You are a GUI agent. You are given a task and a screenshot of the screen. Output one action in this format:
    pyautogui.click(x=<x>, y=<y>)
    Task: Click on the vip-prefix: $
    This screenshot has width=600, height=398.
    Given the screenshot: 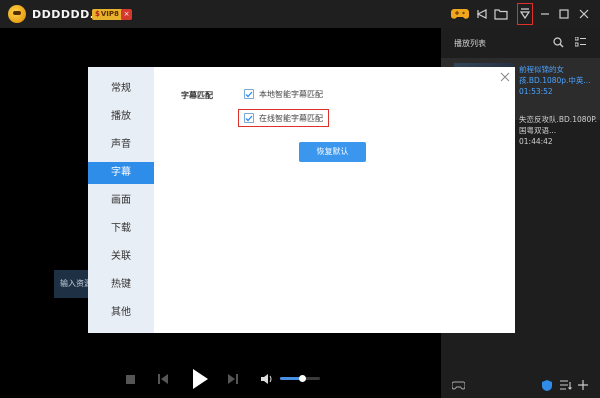 What is the action you would take?
    pyautogui.click(x=97, y=14)
    